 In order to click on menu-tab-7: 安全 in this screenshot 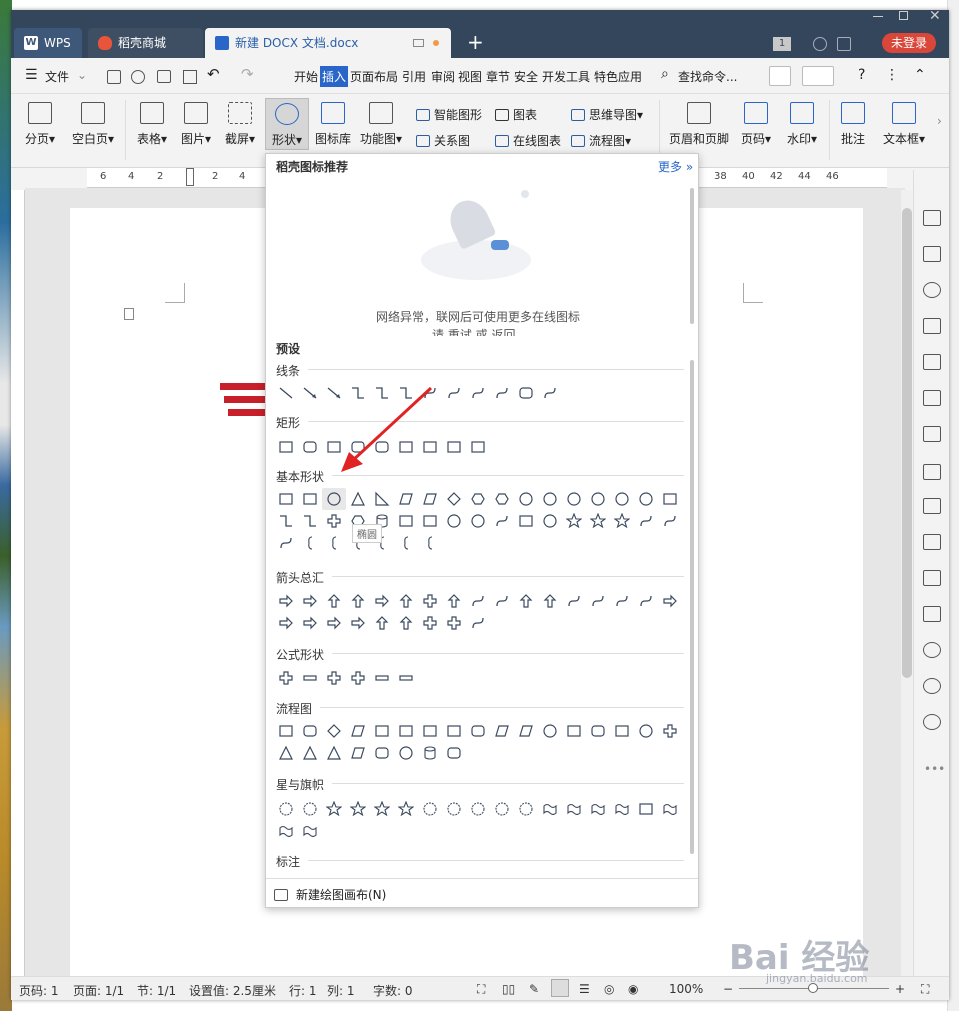, I will do `click(526, 76)`.